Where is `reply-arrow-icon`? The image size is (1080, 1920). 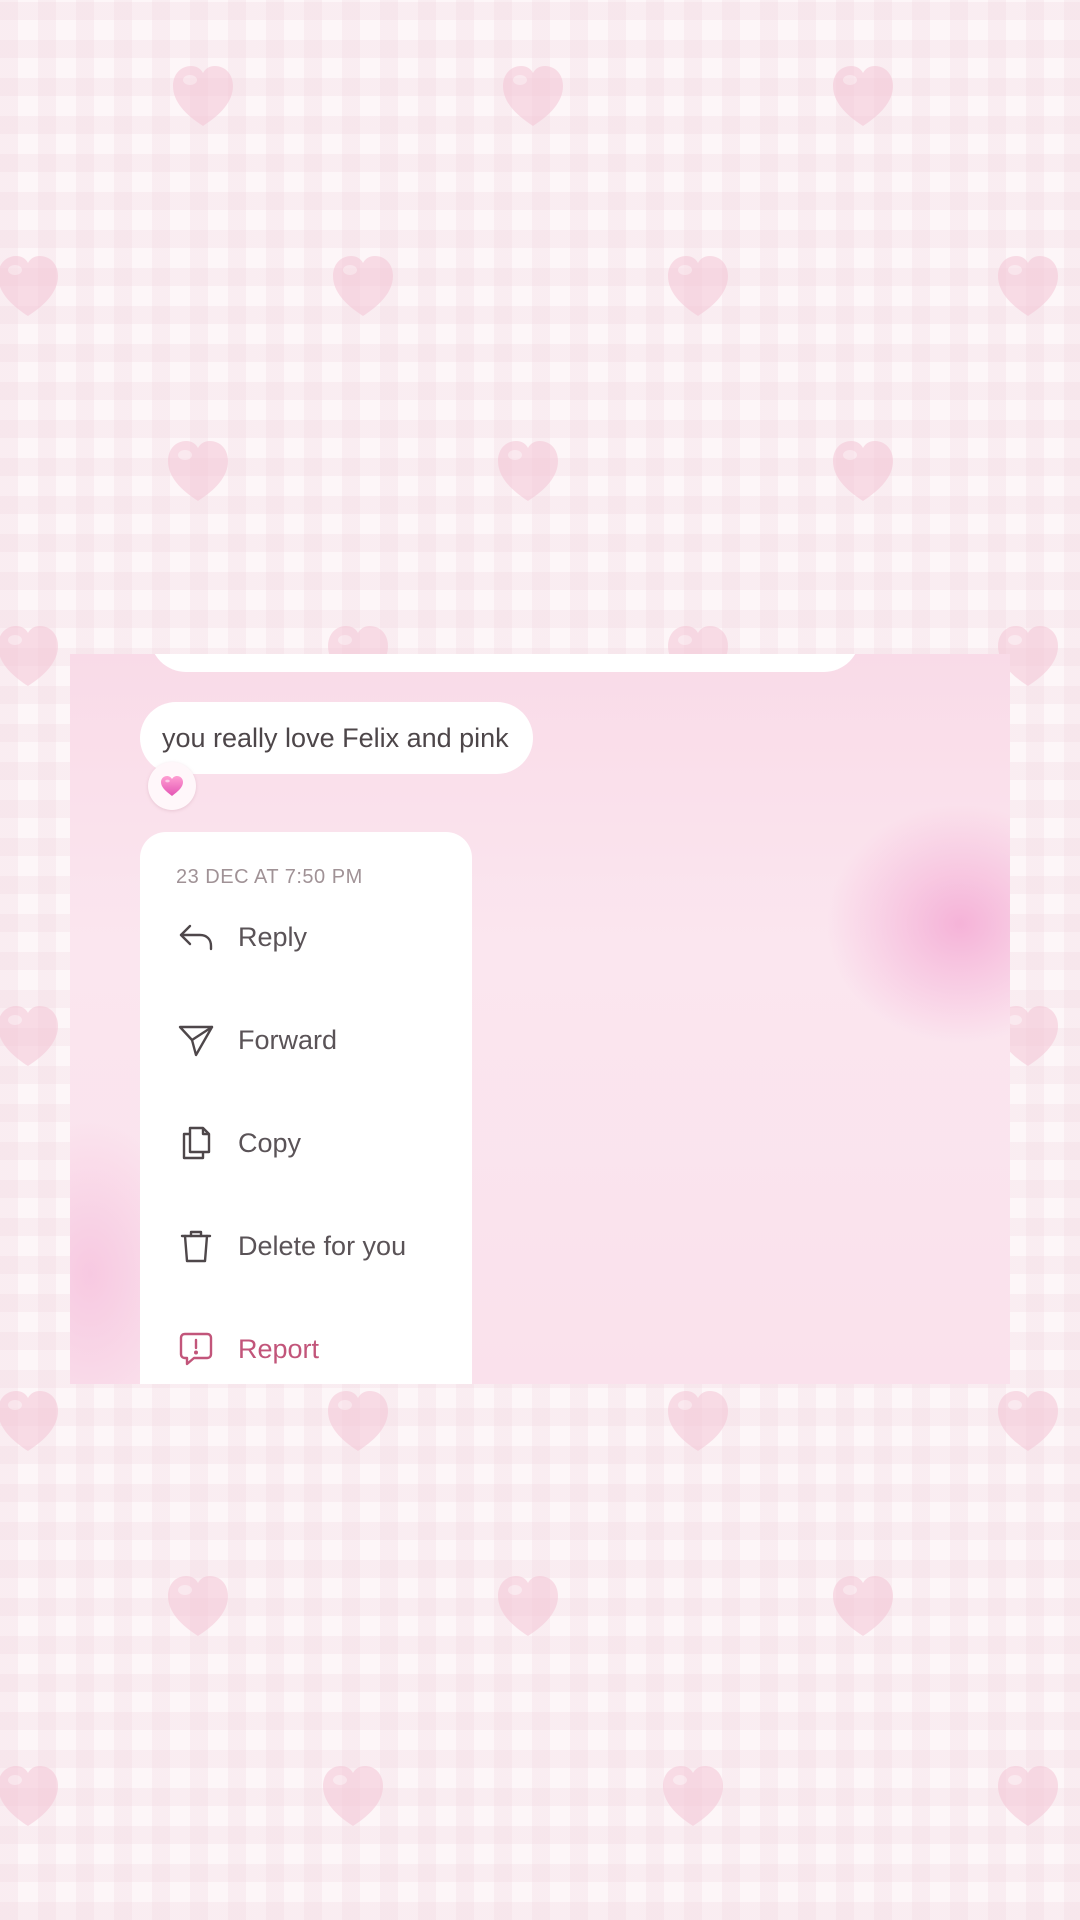
reply-arrow-icon is located at coordinates (196, 937).